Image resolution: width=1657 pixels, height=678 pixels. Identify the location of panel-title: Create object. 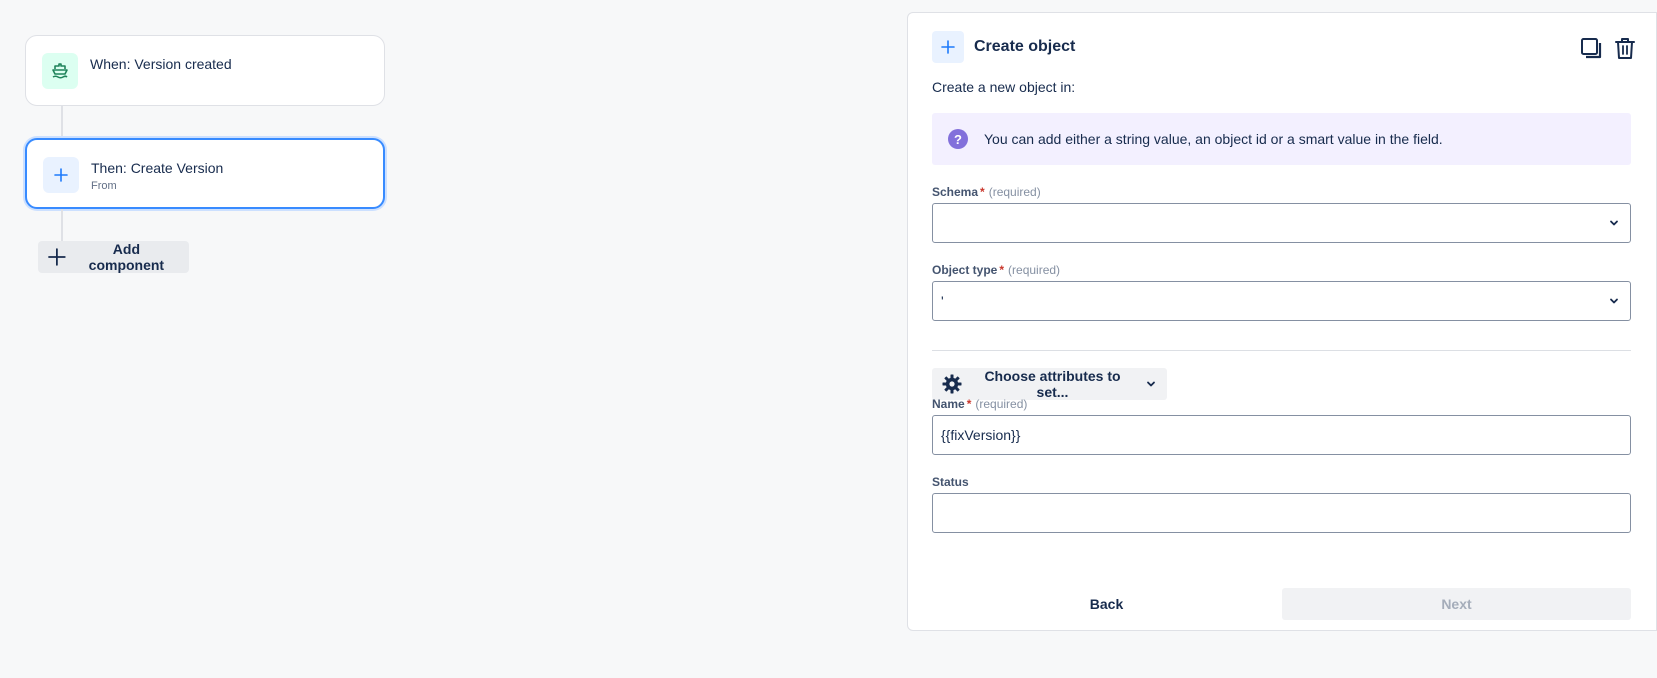
(1025, 46).